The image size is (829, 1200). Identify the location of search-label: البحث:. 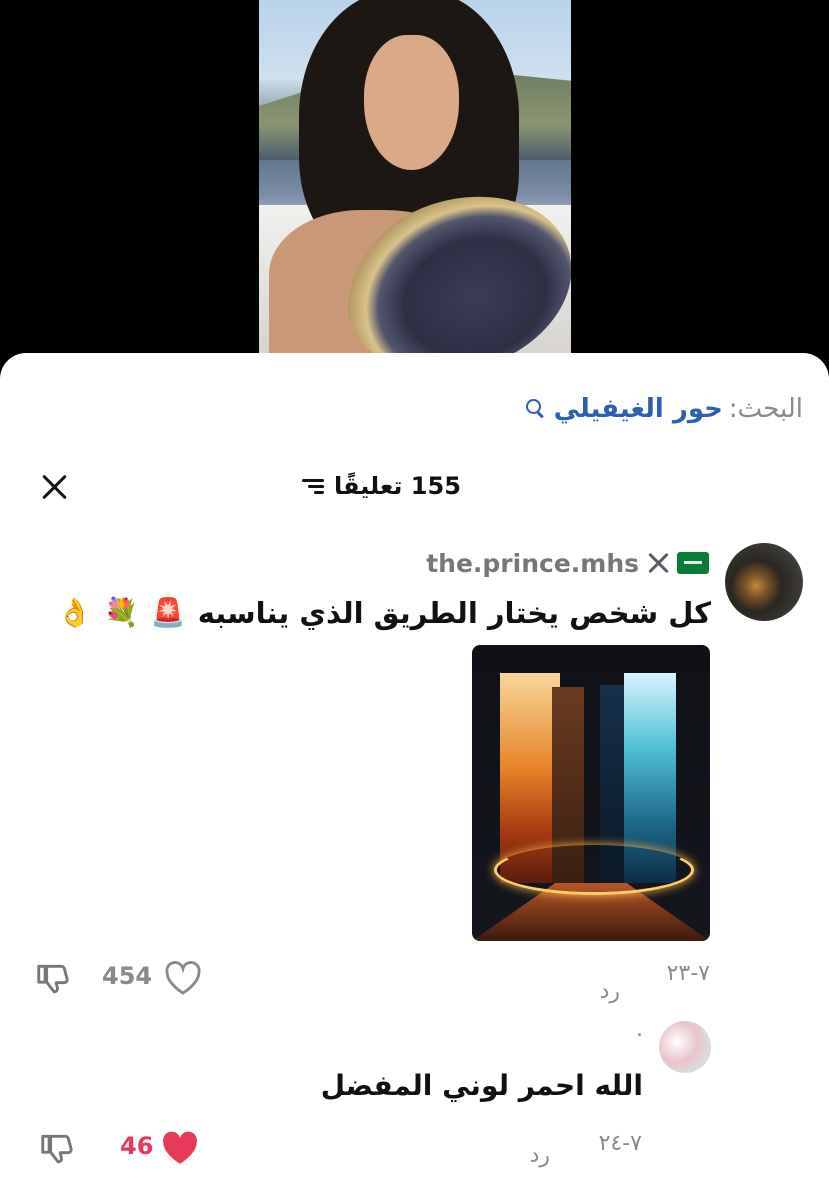
(765, 409).